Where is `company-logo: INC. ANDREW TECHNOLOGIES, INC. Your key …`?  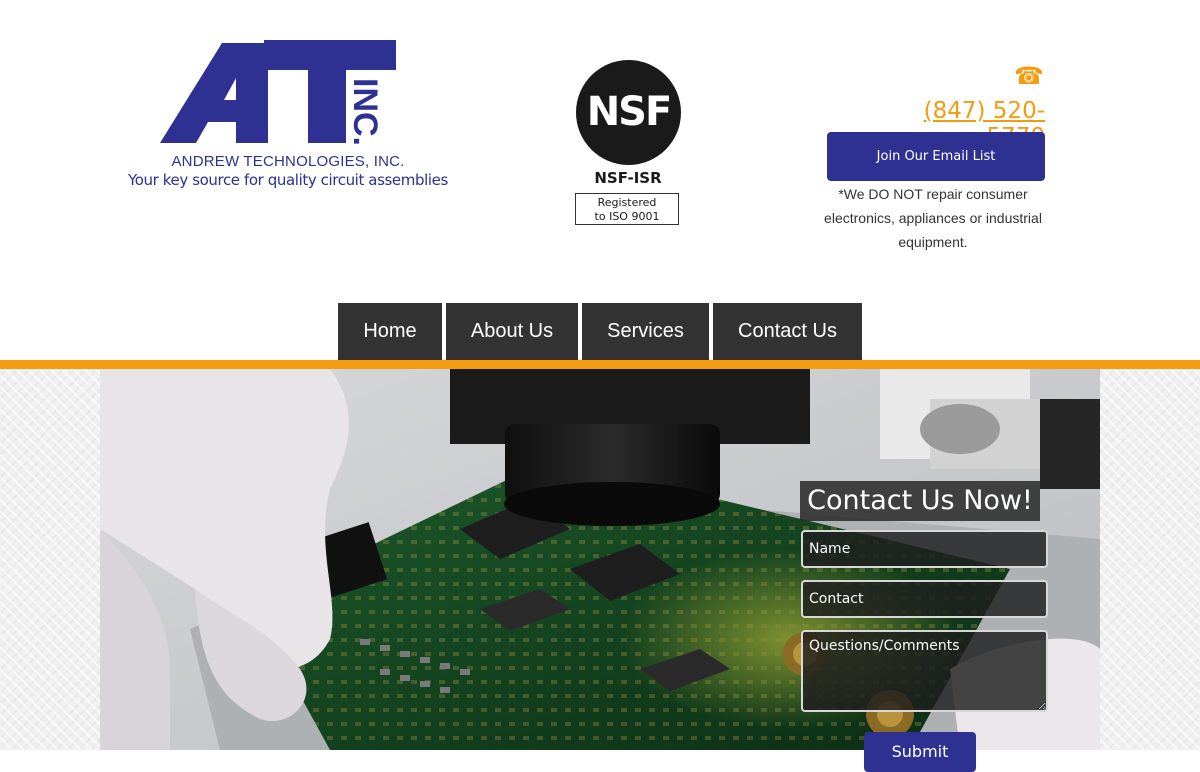
company-logo: INC. ANDREW TECHNOLOGIES, INC. Your key … is located at coordinates (288, 115).